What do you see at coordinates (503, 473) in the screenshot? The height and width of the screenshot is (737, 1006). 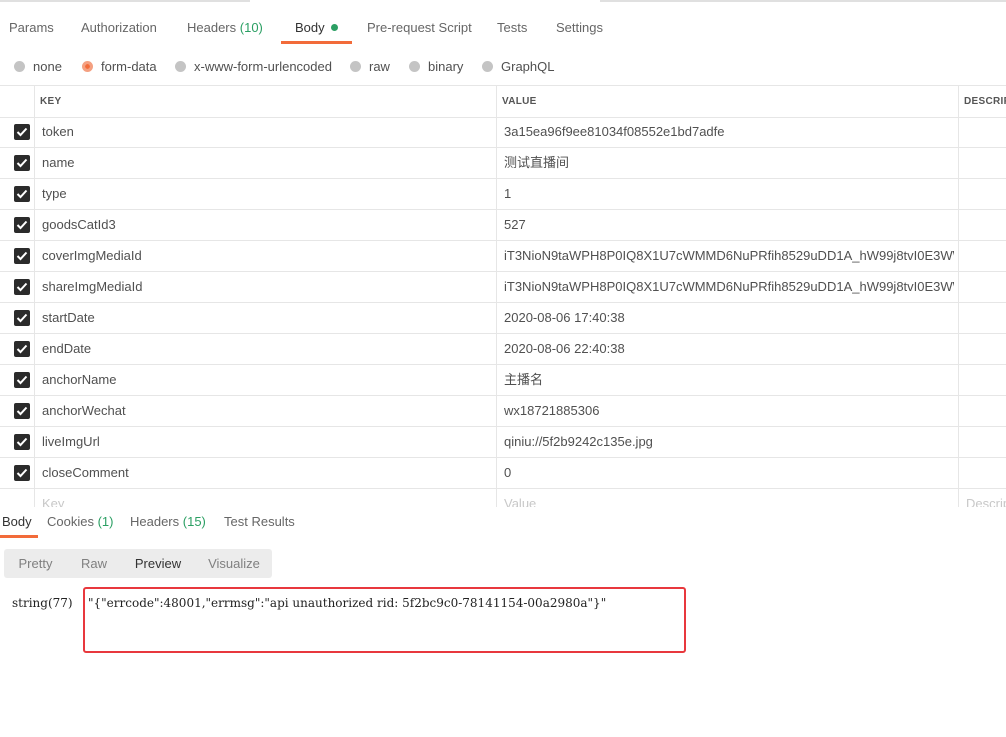 I see `table-row: closeComment 0` at bounding box center [503, 473].